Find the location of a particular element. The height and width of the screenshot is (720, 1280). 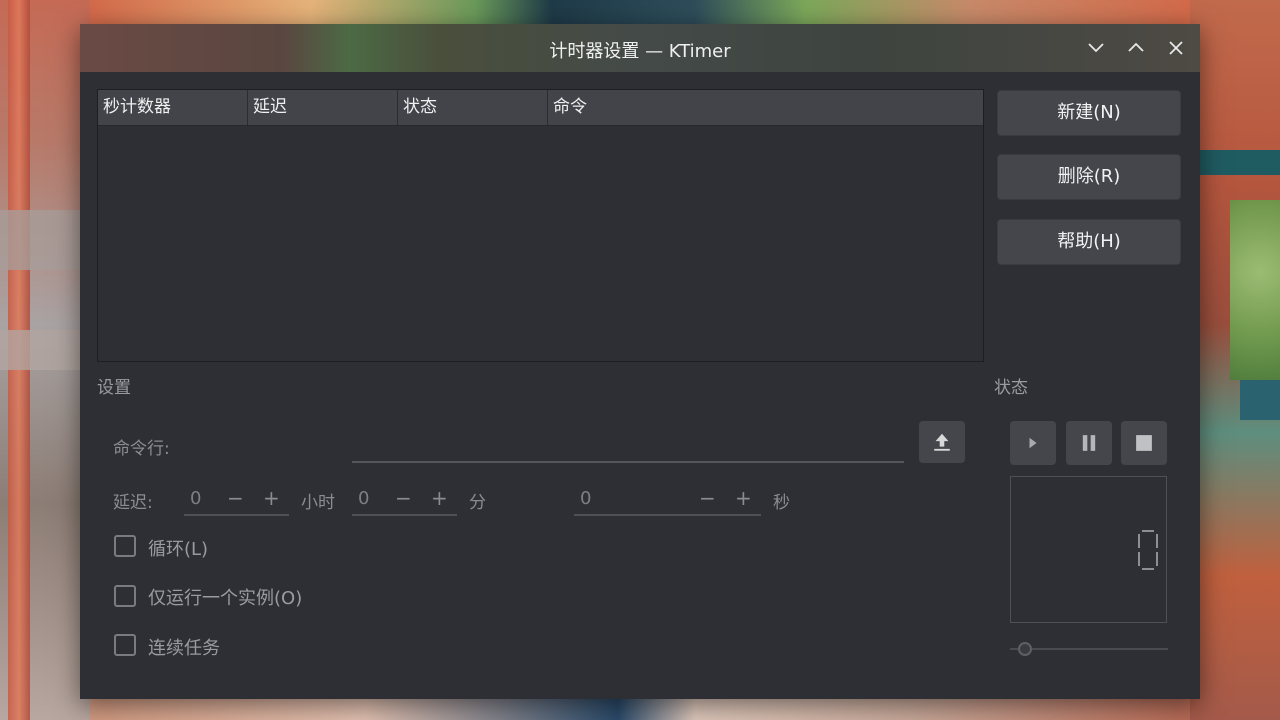

pause-button is located at coordinates (1089, 443).